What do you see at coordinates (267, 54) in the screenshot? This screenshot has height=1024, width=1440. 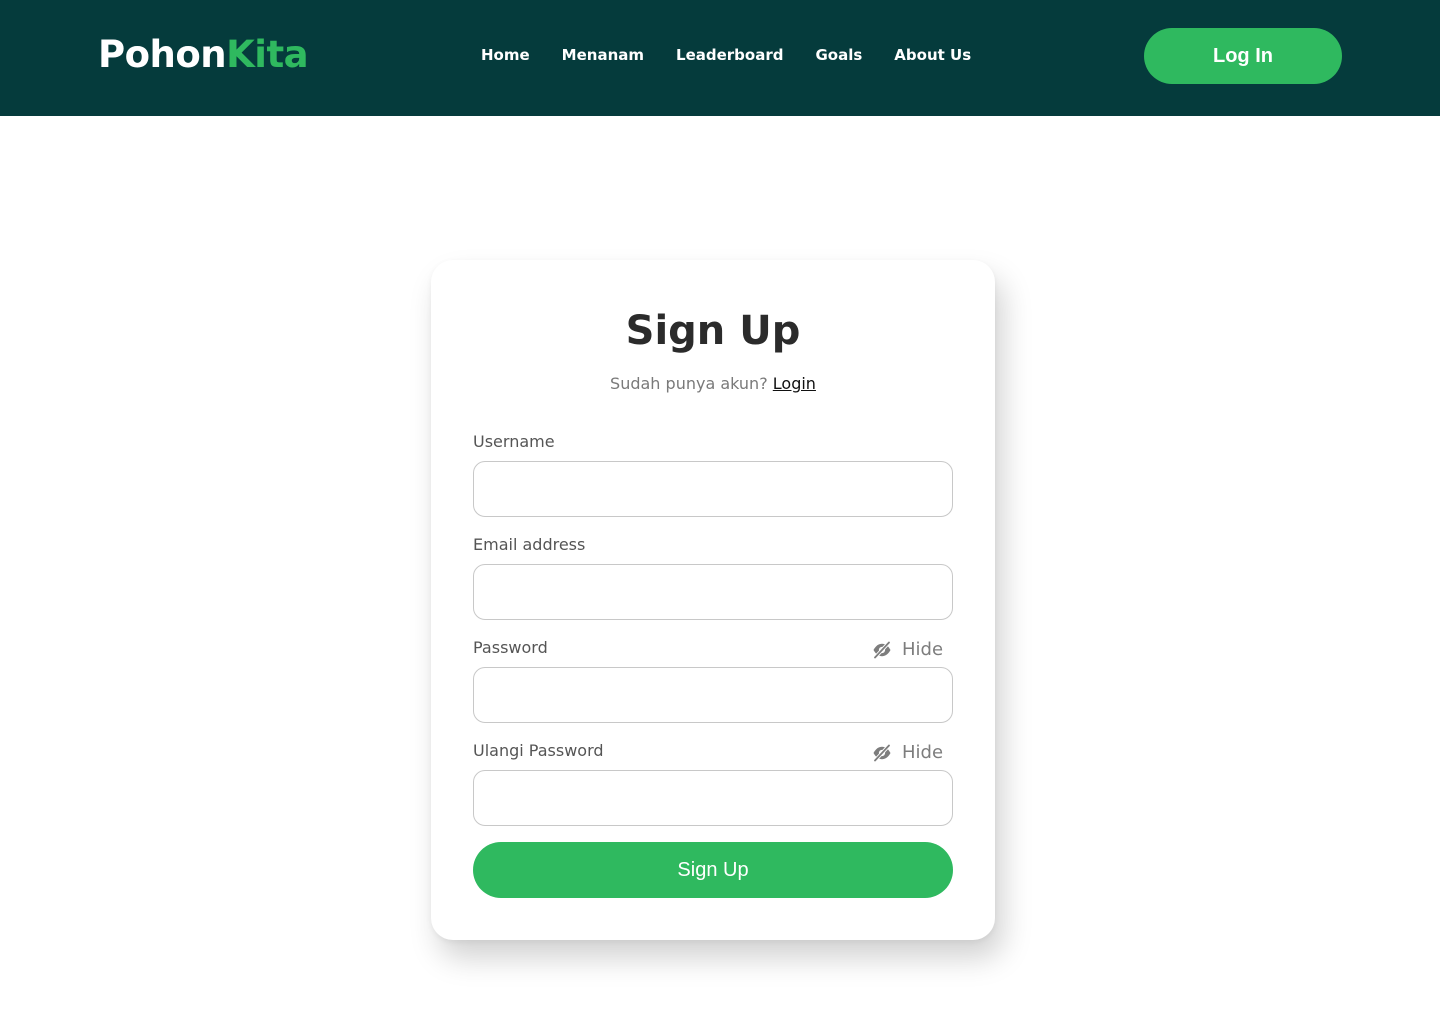 I see `brand-name-part2: Kita` at bounding box center [267, 54].